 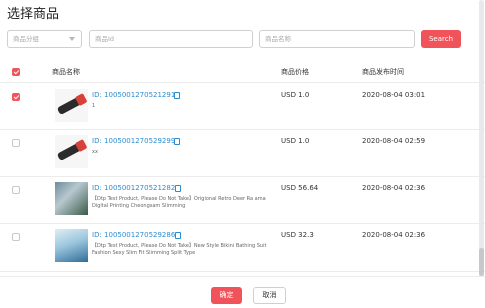 I want to click on product-price: USD 56.64, so click(x=300, y=188).